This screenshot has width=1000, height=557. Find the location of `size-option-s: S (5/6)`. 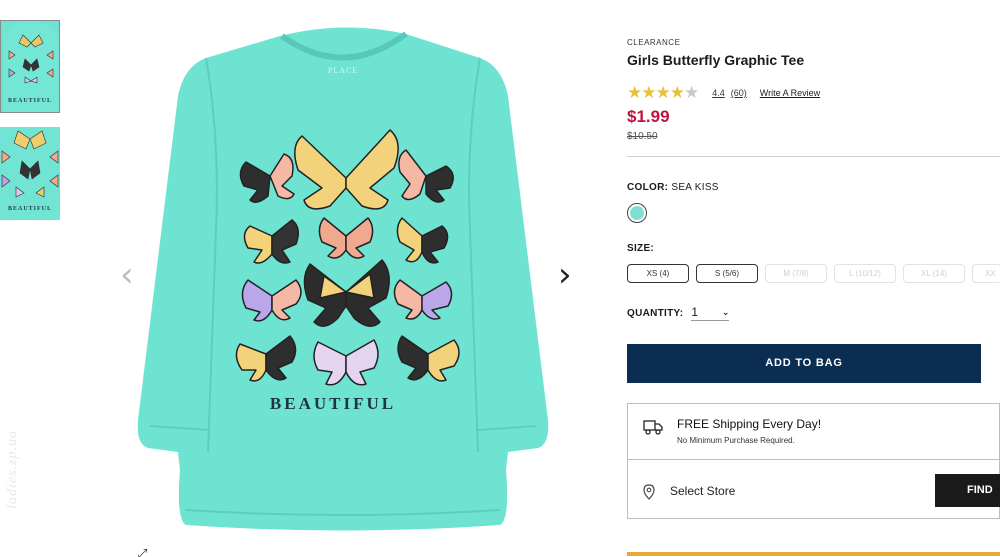

size-option-s: S (5/6) is located at coordinates (727, 273).